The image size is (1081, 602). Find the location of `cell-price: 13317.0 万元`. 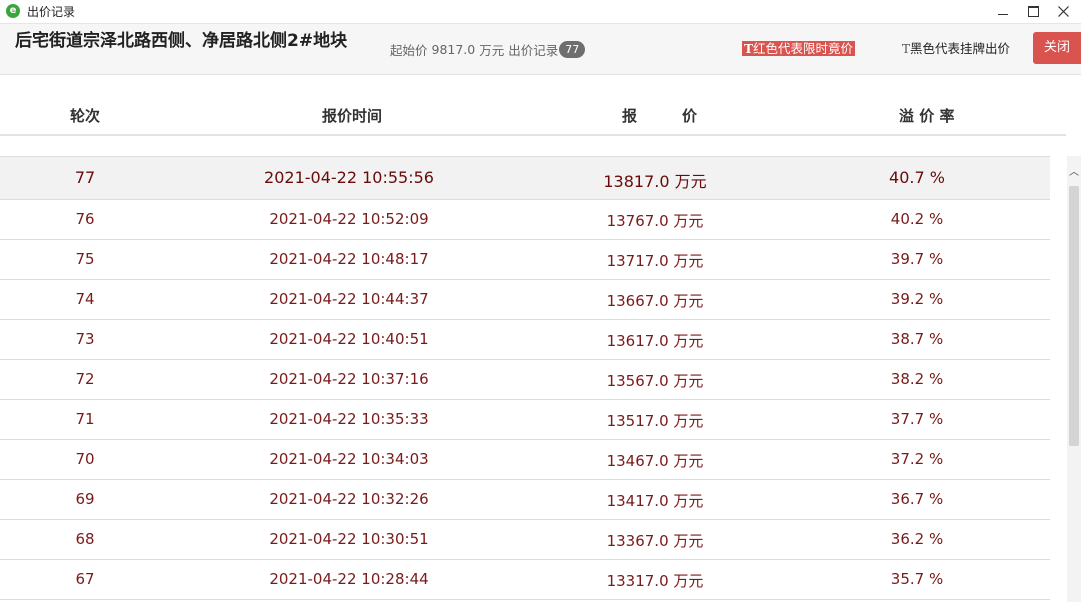

cell-price: 13317.0 万元 is located at coordinates (655, 581).